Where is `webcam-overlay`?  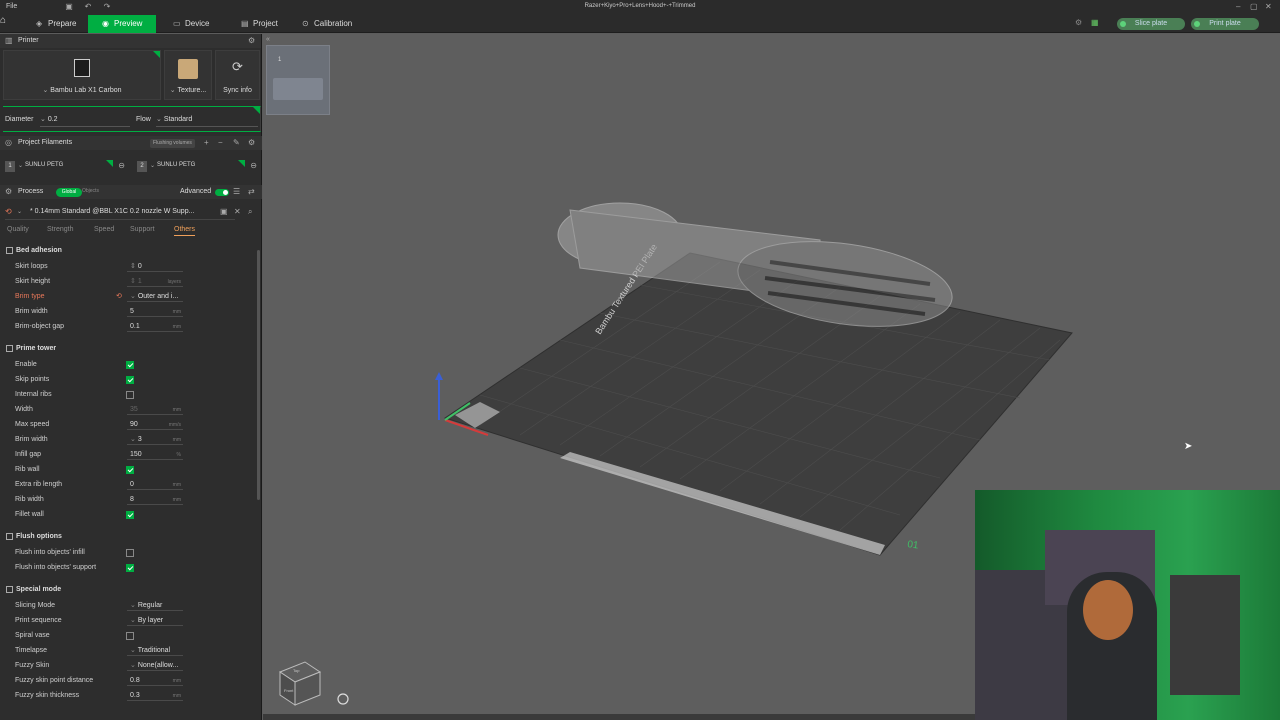
webcam-overlay is located at coordinates (1127, 605).